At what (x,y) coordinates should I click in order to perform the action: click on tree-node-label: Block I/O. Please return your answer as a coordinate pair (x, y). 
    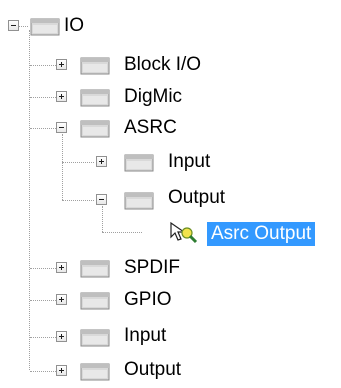
    Looking at the image, I should click on (162, 65).